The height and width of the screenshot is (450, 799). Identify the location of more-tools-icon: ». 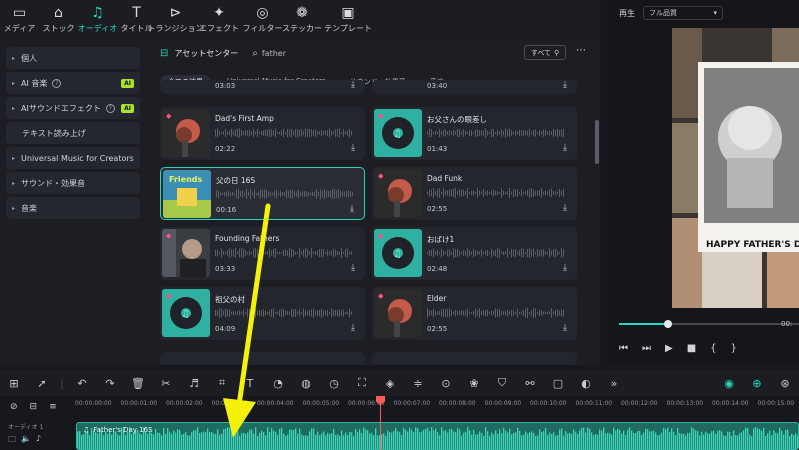
(614, 383).